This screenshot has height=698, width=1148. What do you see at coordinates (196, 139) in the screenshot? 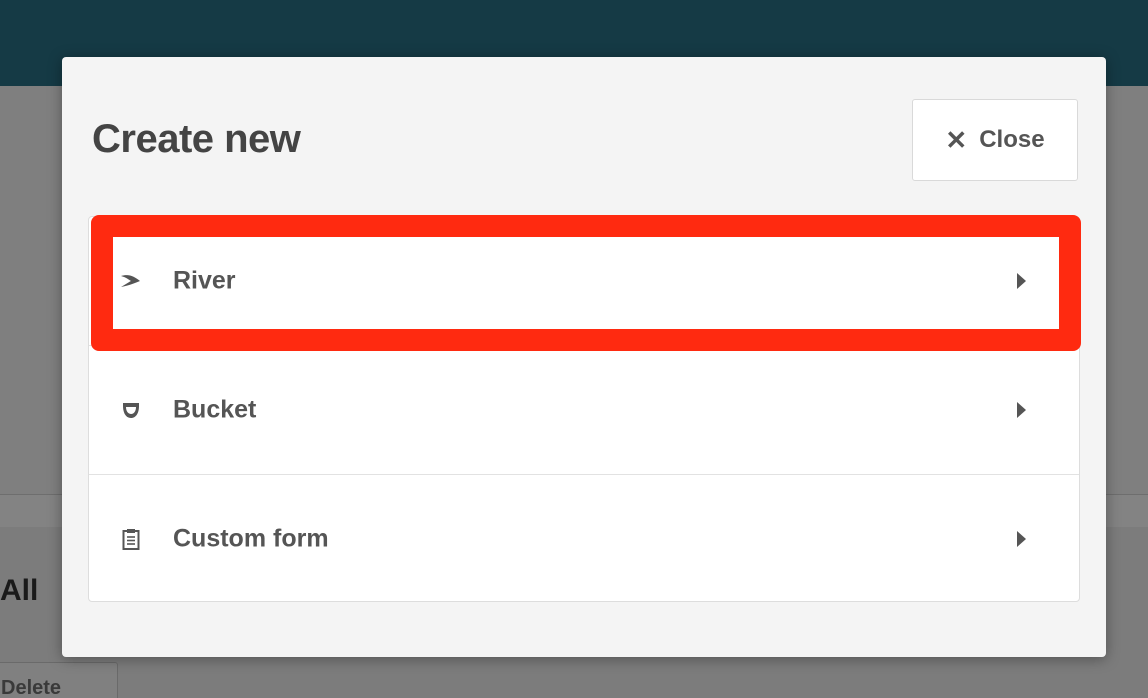
I see `modal-title: Create new` at bounding box center [196, 139].